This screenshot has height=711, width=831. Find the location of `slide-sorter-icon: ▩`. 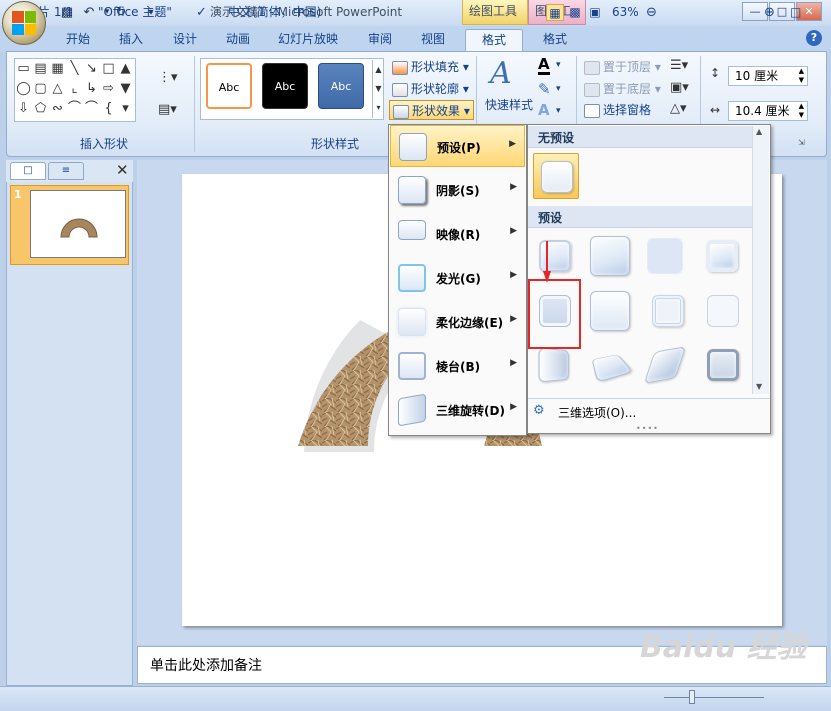

slide-sorter-icon: ▩ is located at coordinates (575, 12).